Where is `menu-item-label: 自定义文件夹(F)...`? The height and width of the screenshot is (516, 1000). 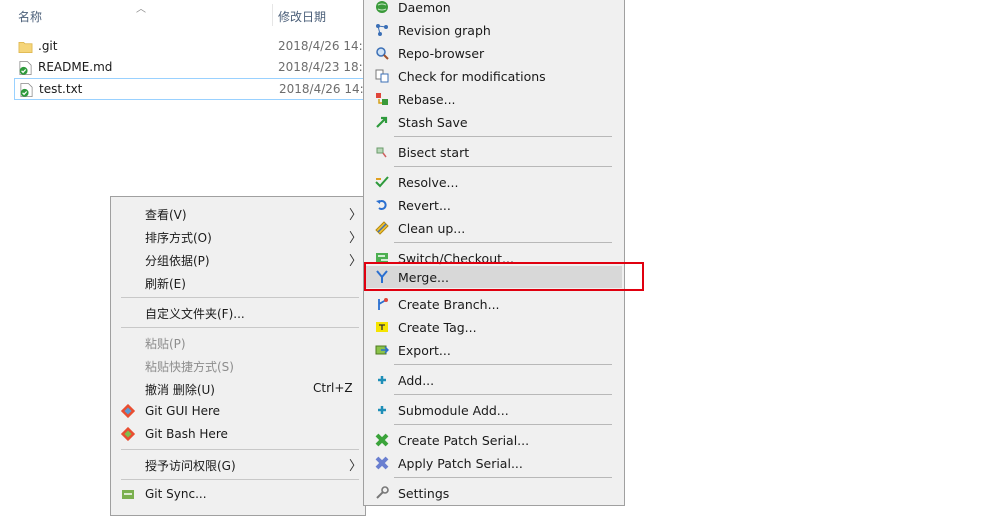
menu-item-label: 自定义文件夹(F)... is located at coordinates (195, 314).